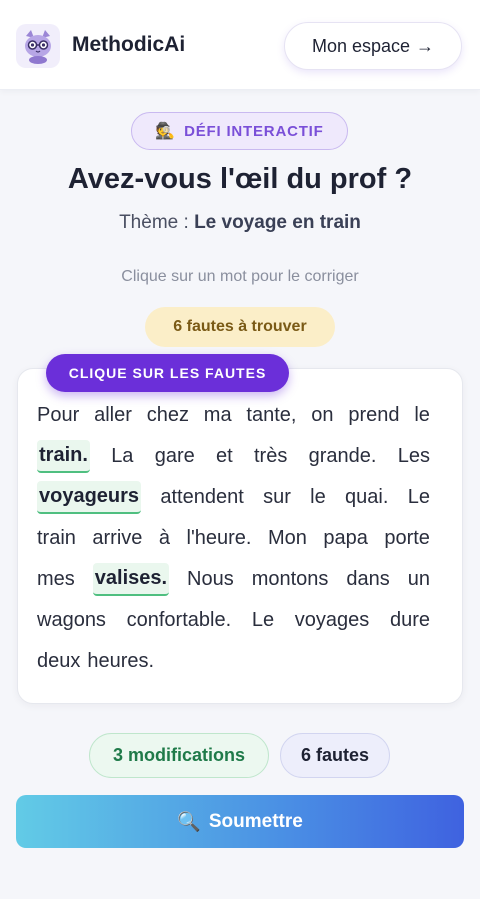  What do you see at coordinates (63, 456) in the screenshot?
I see `corrected-word: train.` at bounding box center [63, 456].